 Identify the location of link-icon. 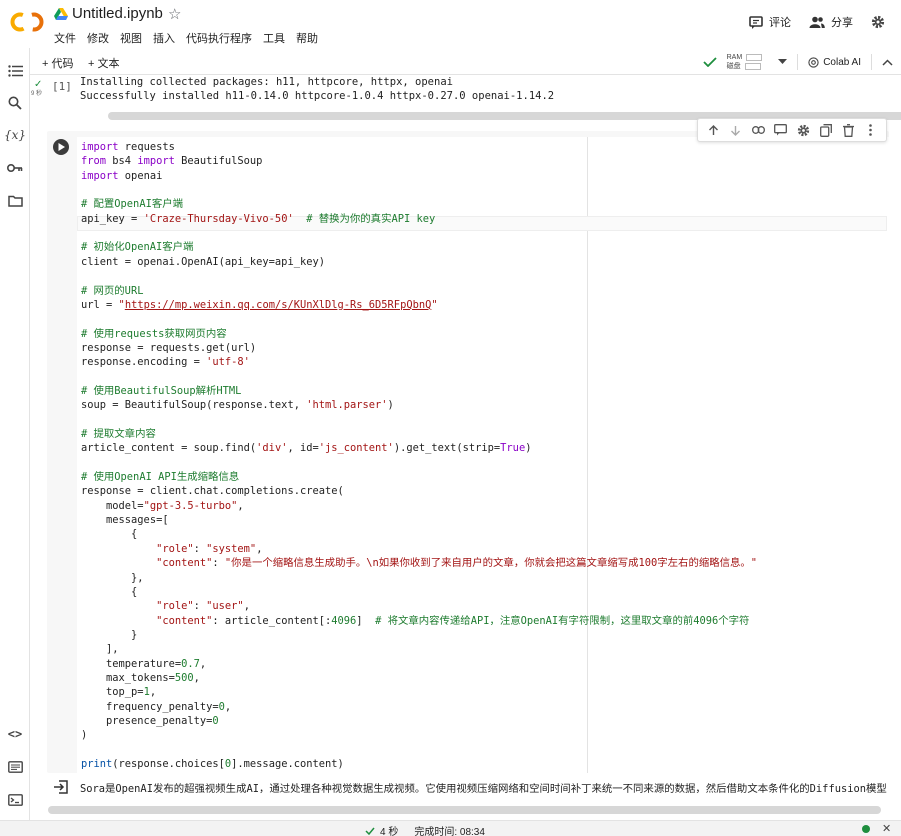
(758, 130).